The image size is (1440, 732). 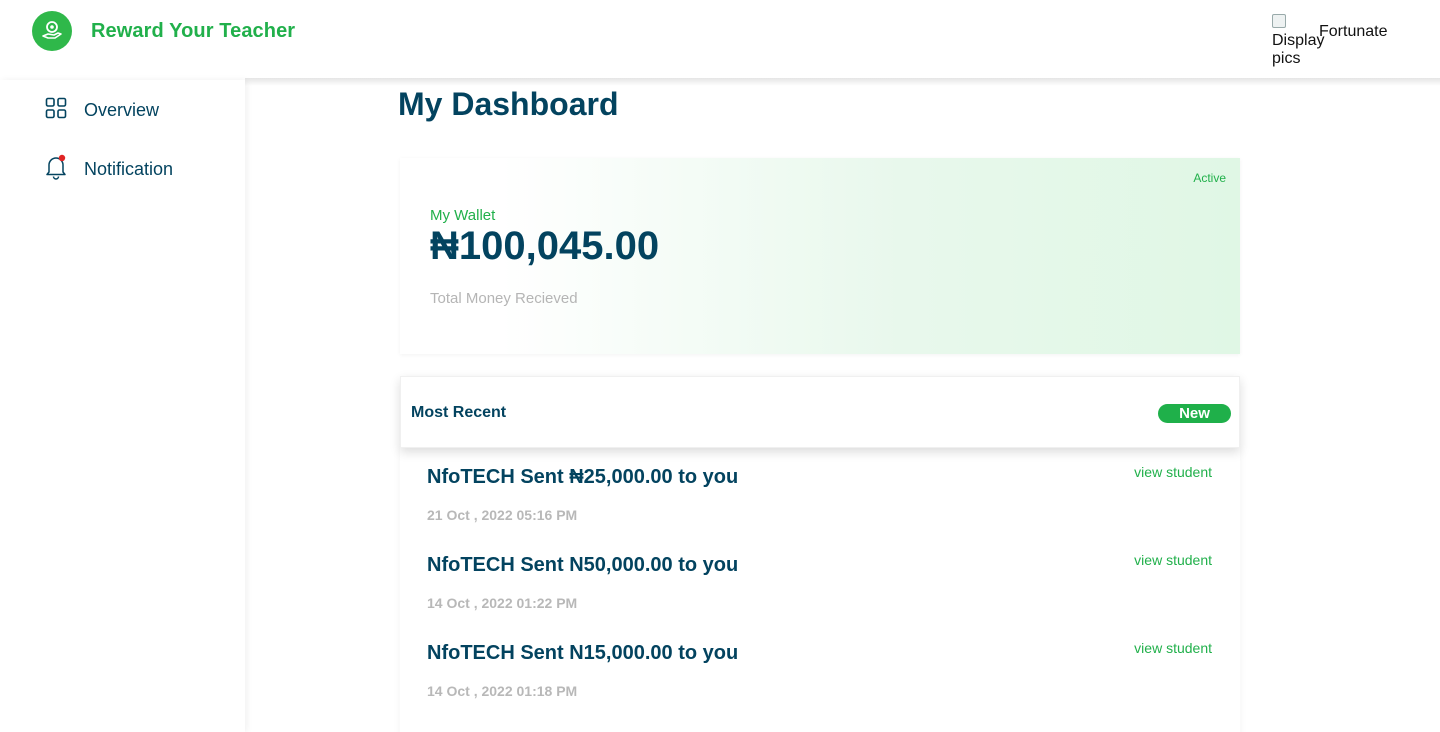 What do you see at coordinates (1194, 413) in the screenshot?
I see `new-badge: New` at bounding box center [1194, 413].